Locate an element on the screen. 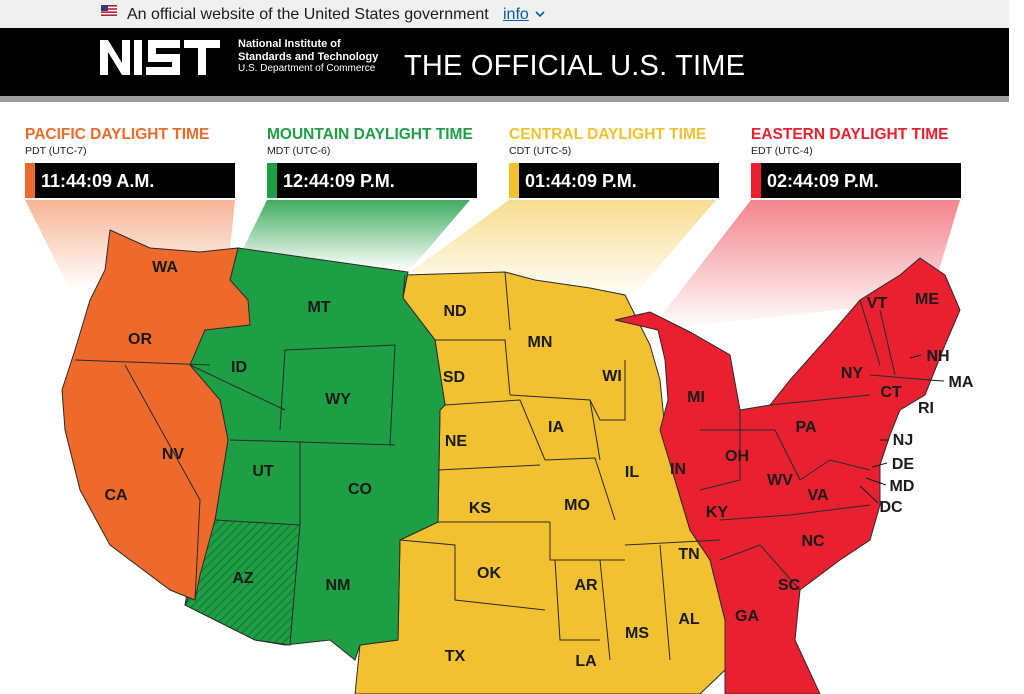 Image resolution: width=1024 pixels, height=694 pixels. state-label-nh: NH is located at coordinates (937, 356).